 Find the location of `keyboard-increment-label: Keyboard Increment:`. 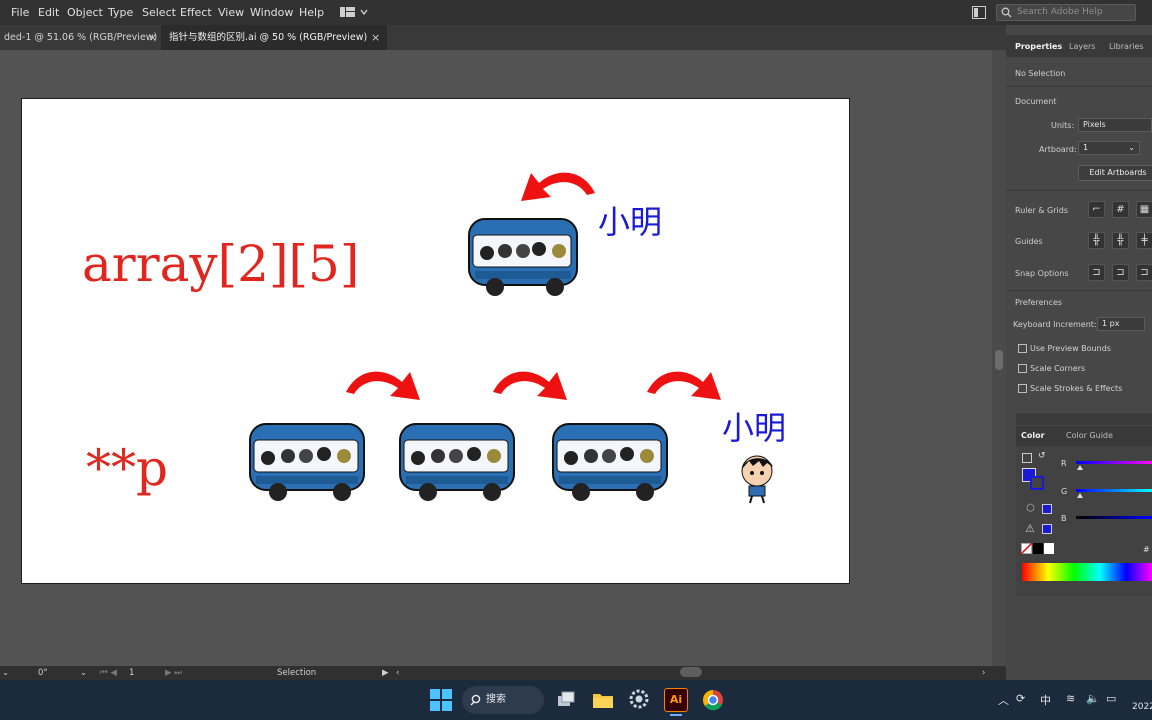

keyboard-increment-label: Keyboard Increment: is located at coordinates (1055, 324).